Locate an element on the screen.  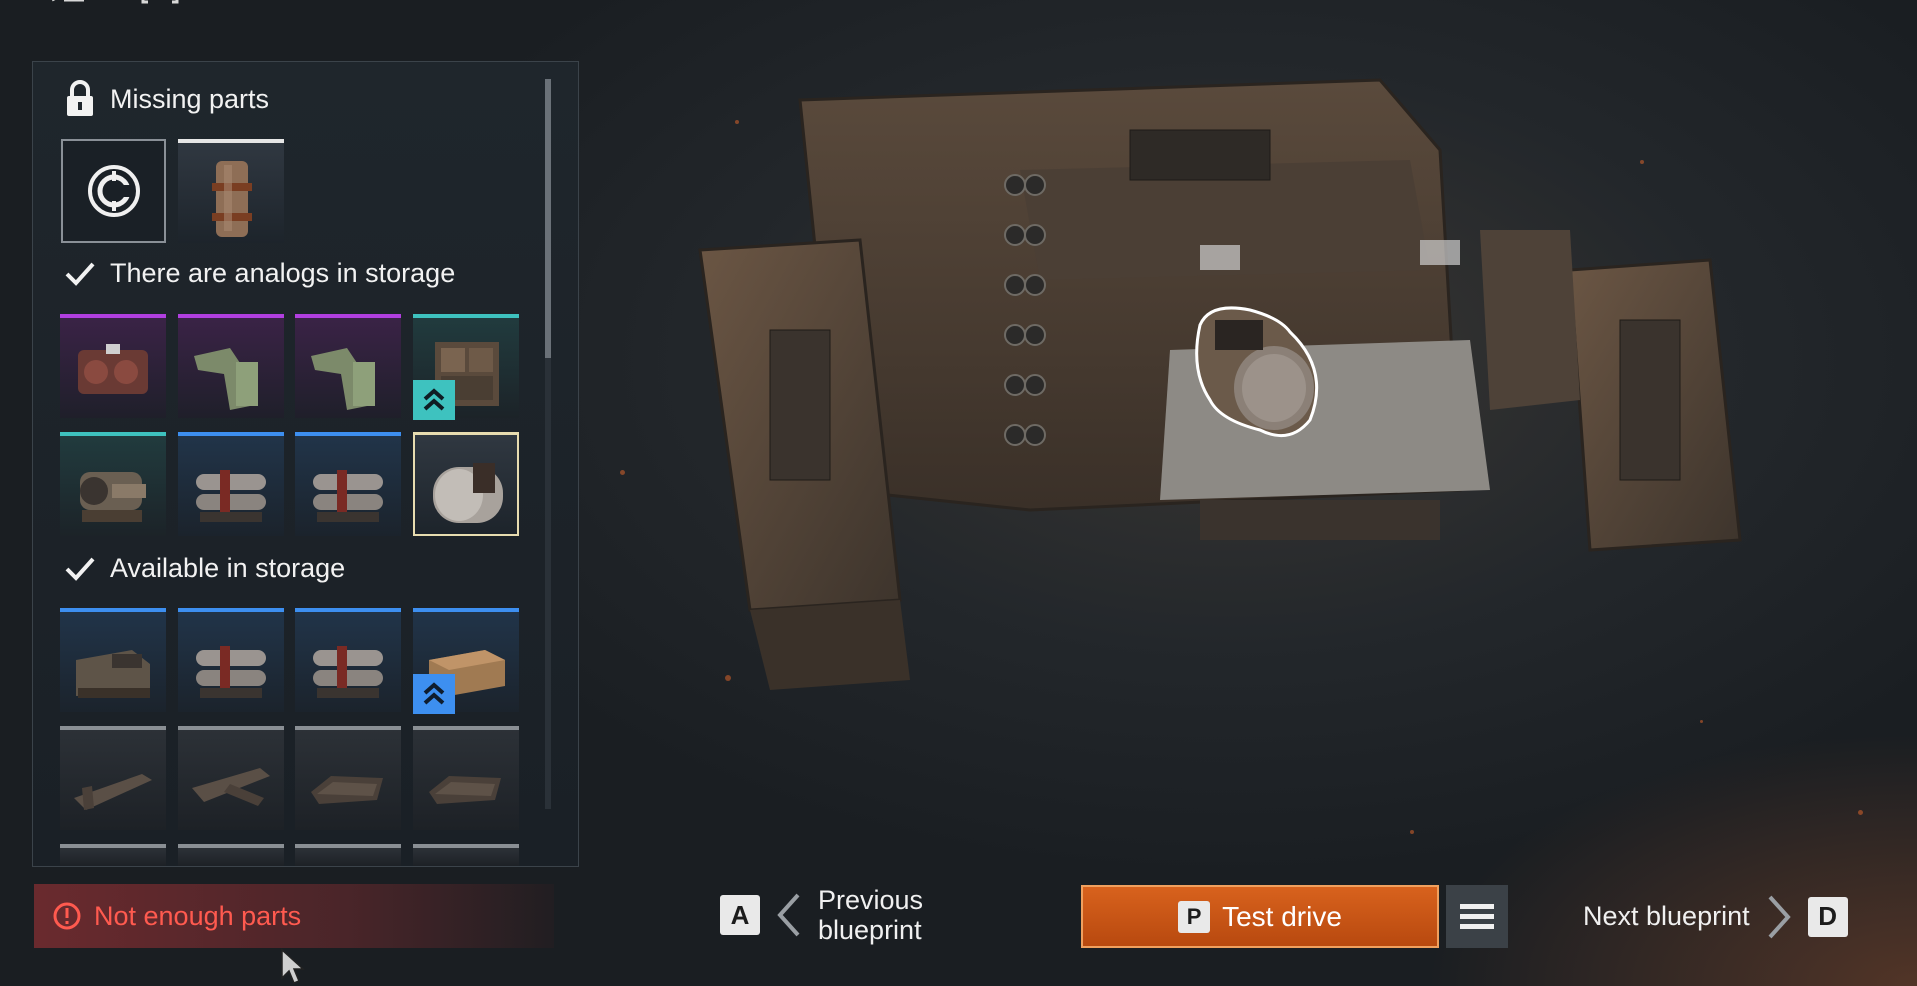
menu-button is located at coordinates (1477, 916).